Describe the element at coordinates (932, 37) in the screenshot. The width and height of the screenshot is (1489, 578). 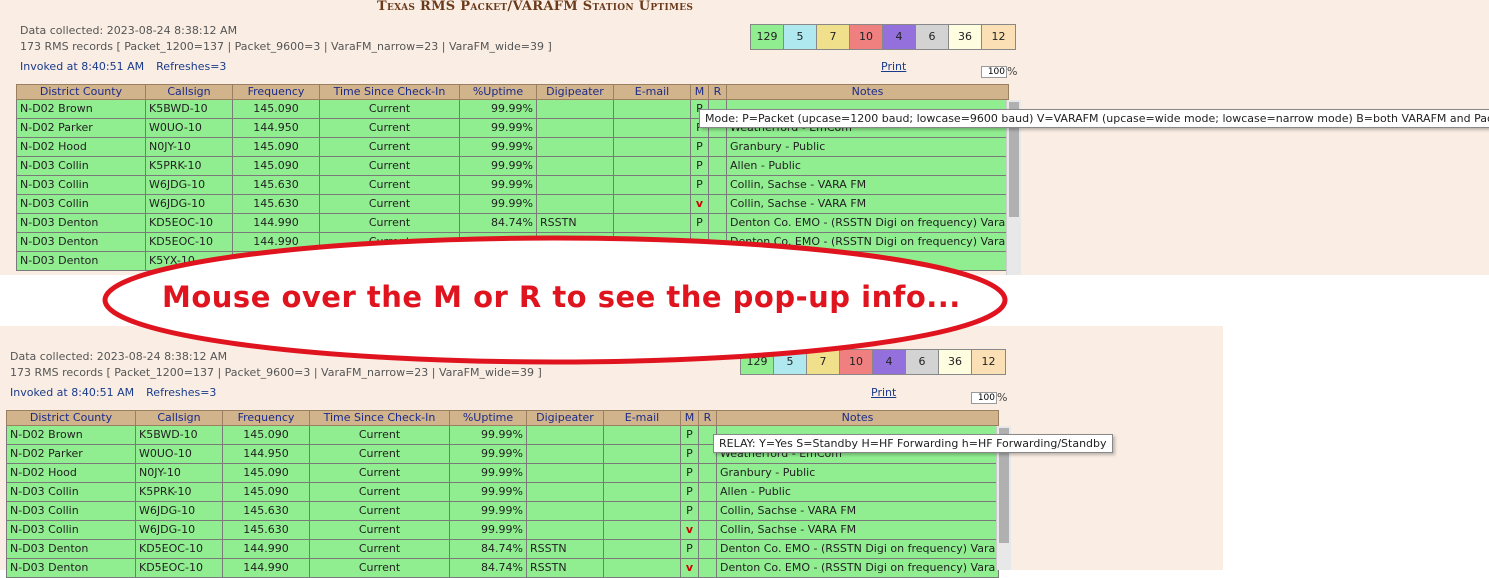
I see `mode-count-cell: 6` at that location.